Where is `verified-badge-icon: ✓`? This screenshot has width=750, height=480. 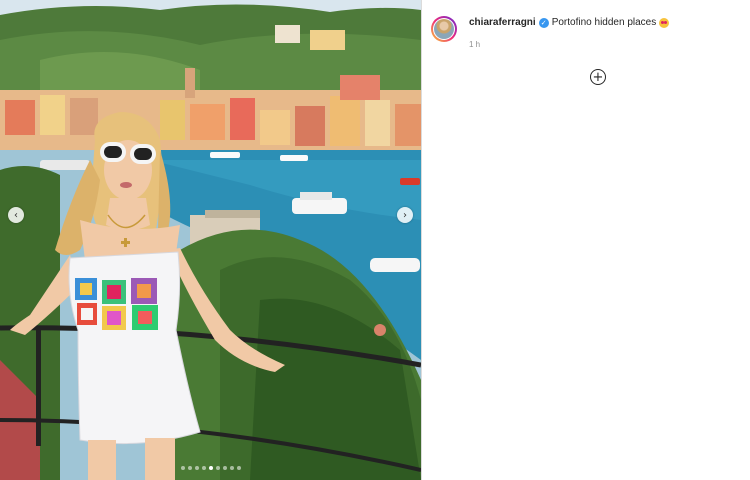 verified-badge-icon: ✓ is located at coordinates (543, 22).